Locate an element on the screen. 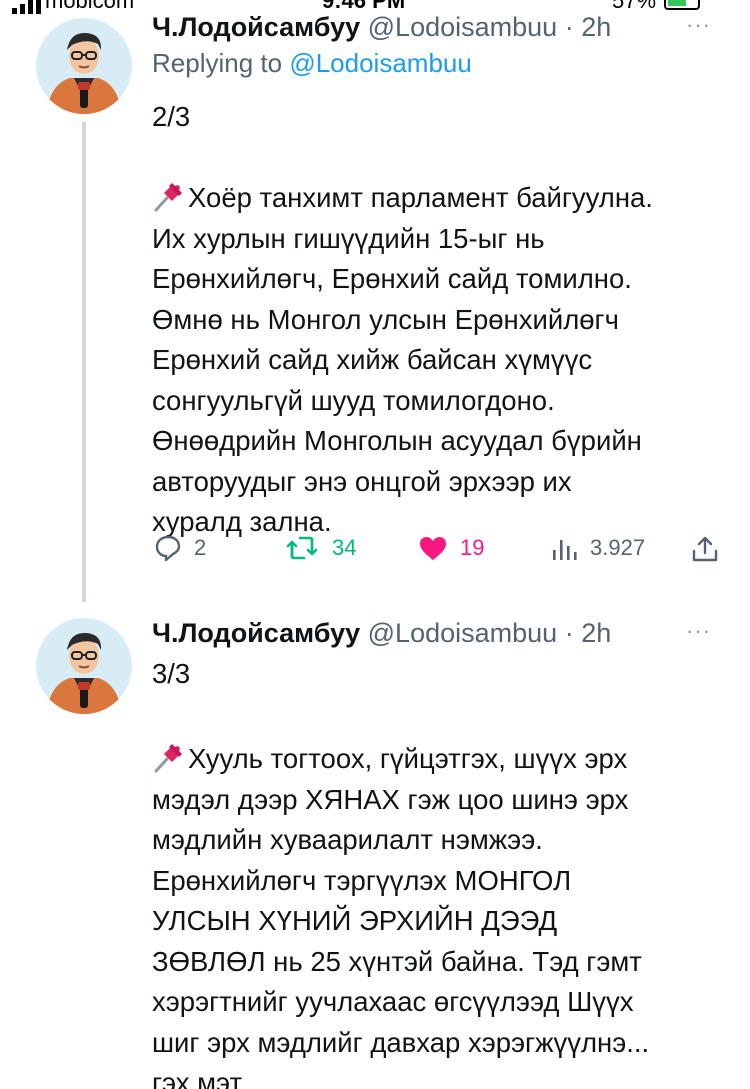  retweet-count: 34 is located at coordinates (344, 547).